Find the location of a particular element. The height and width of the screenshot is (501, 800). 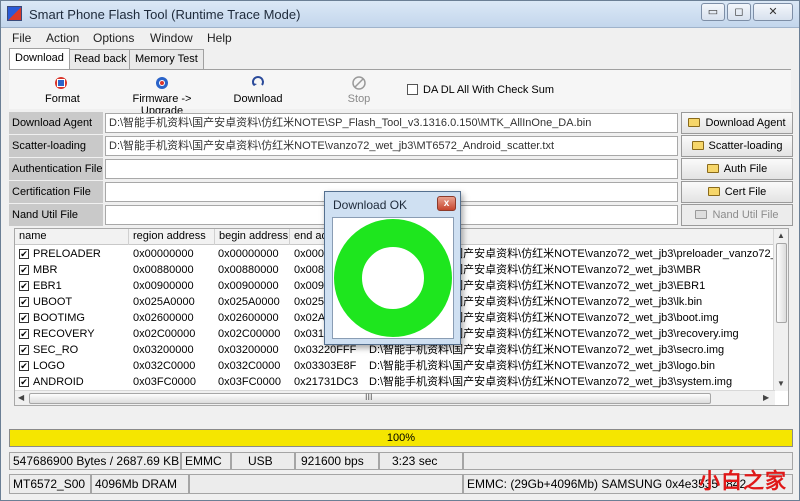

stop-icon is located at coordinates (359, 83).